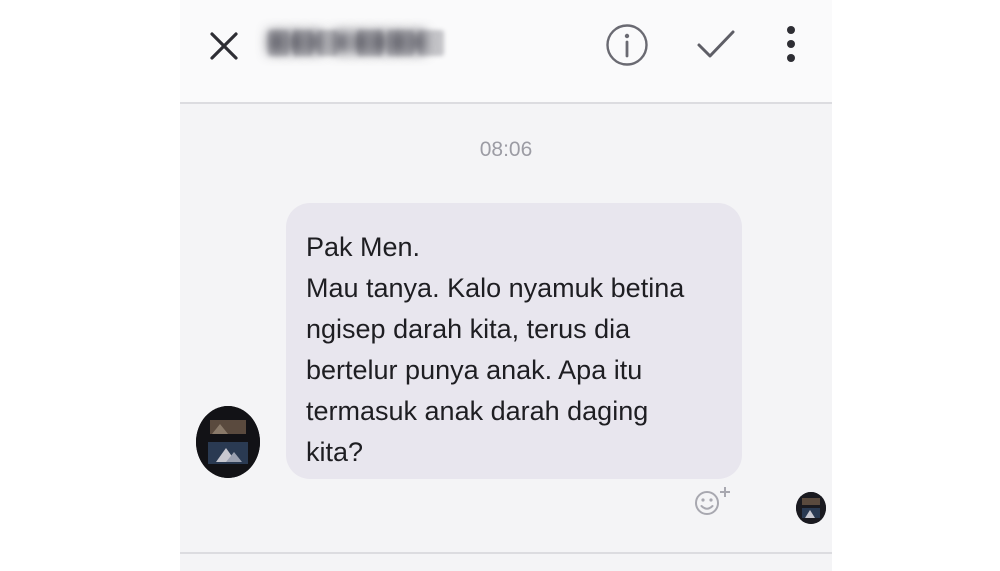 Image resolution: width=1000 pixels, height=571 pixels. I want to click on sender-avatar-image, so click(228, 442).